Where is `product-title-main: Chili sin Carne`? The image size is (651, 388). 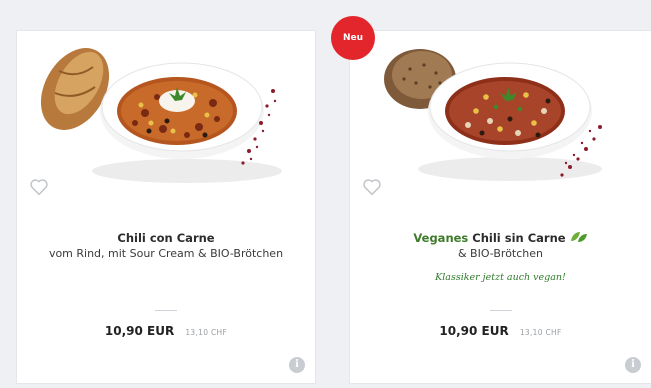
product-title-main: Chili sin Carne is located at coordinates (519, 238).